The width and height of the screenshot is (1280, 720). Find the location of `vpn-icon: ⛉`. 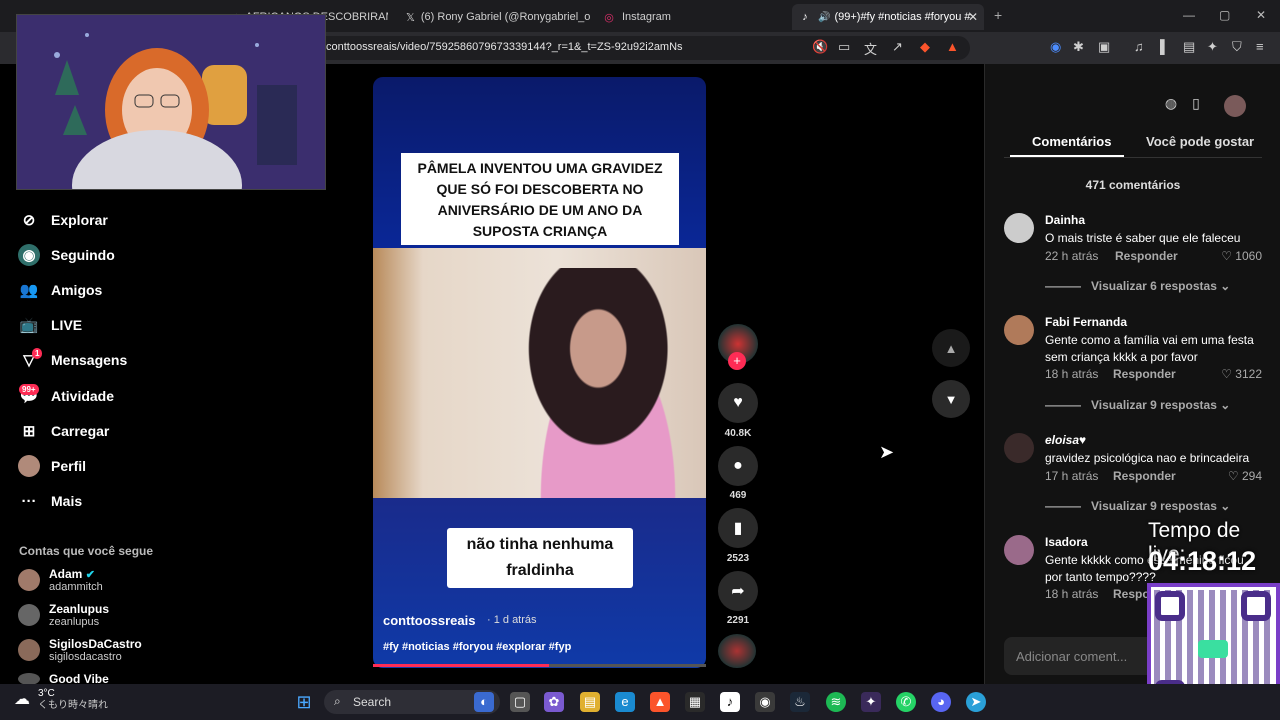

vpn-icon: ⛉ is located at coordinates (1237, 47).